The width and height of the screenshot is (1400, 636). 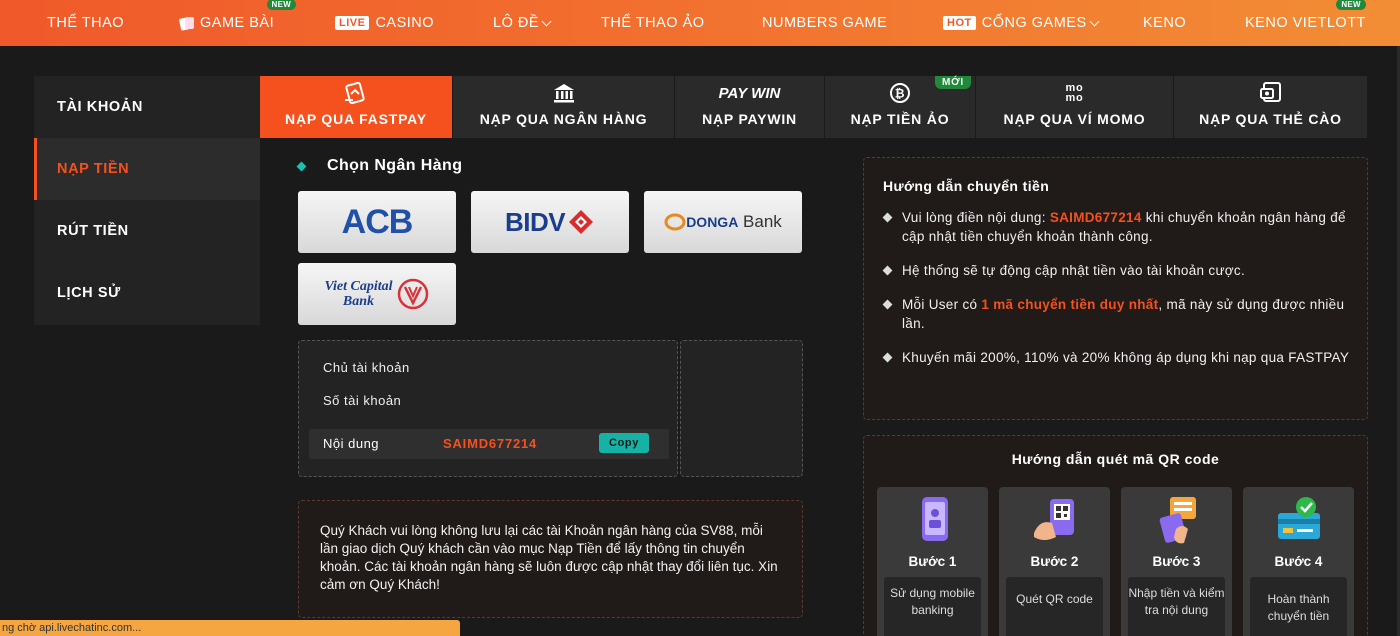 I want to click on bank-name: Viet Capital, so click(x=358, y=286).